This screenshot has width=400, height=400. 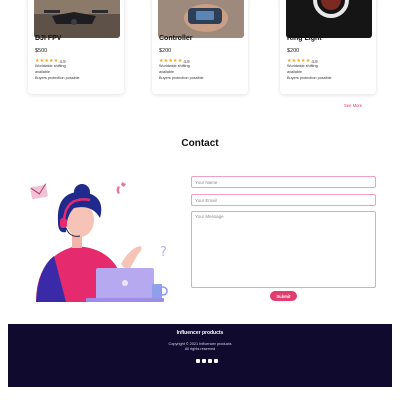 I want to click on submit-button: Submit, so click(x=283, y=296).